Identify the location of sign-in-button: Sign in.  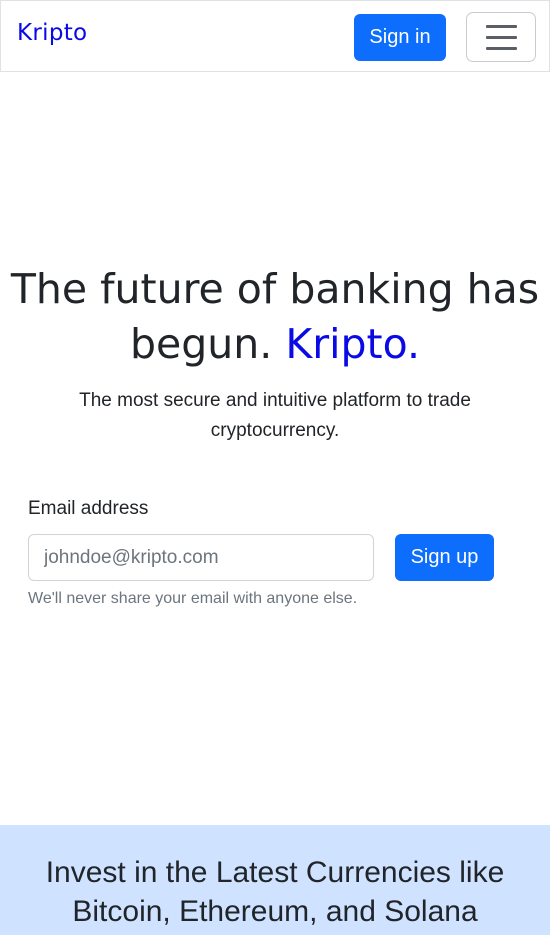
(400, 37).